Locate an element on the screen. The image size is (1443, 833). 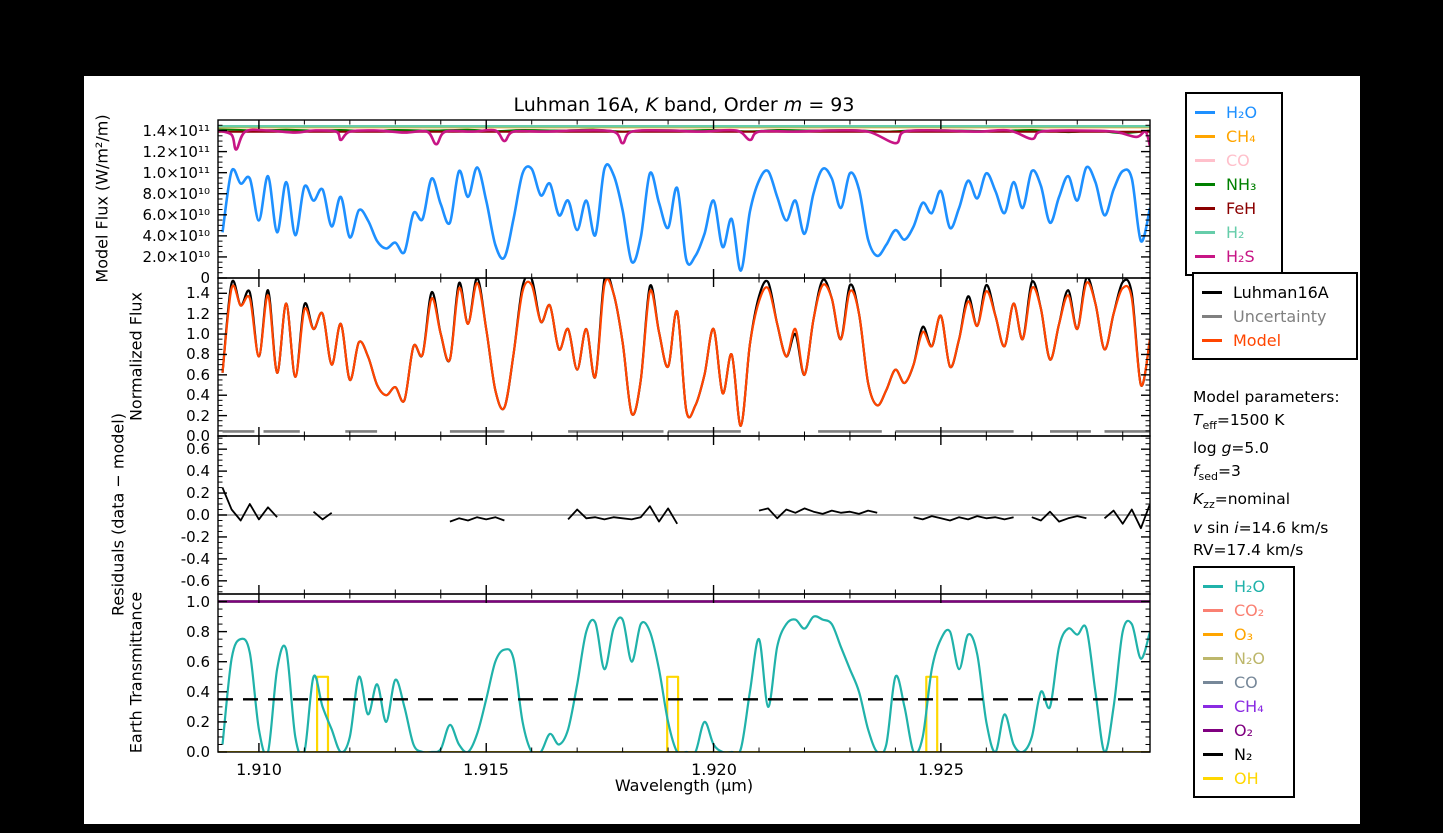
legend-label: O₂ is located at coordinates (1244, 730).